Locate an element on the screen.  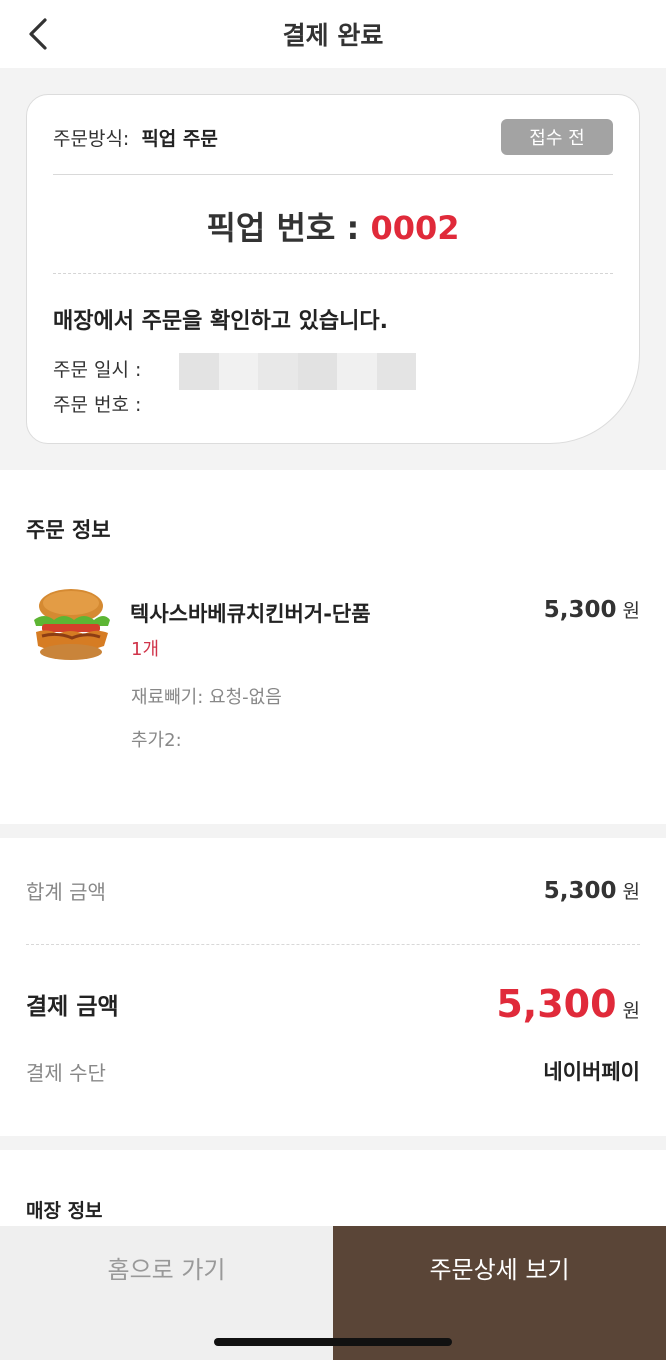
payment-method-value: 네이버페이 is located at coordinates (591, 1072).